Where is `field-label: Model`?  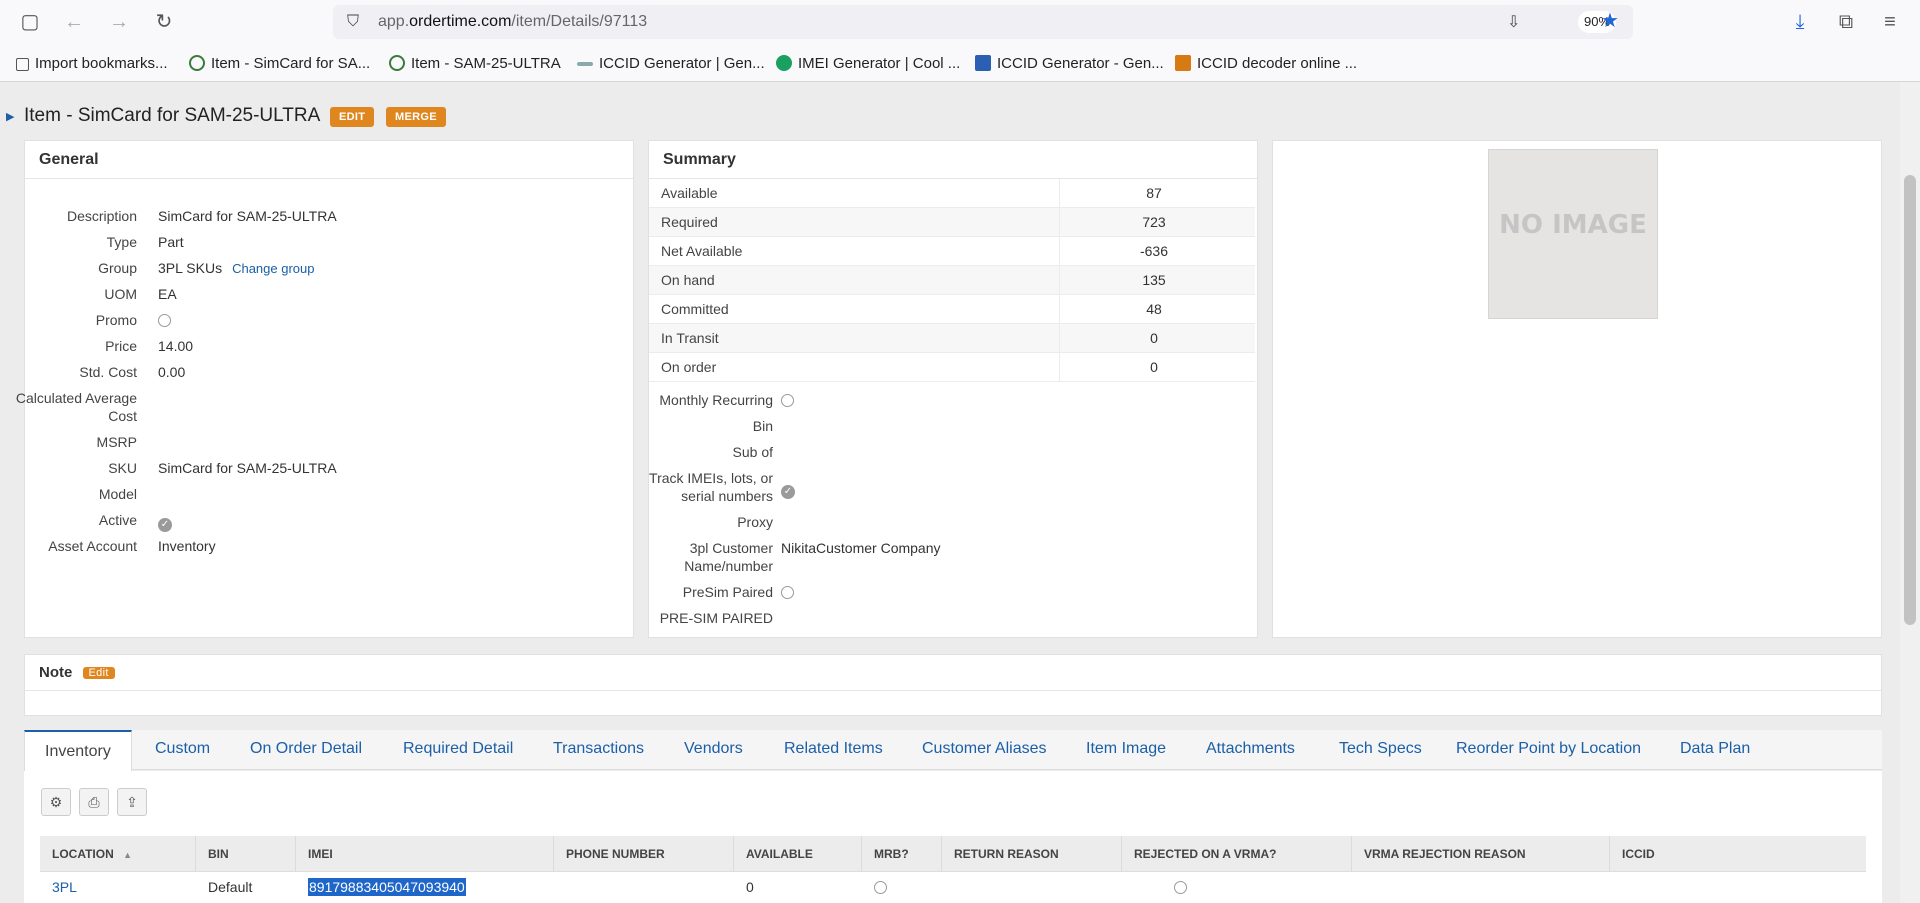
field-label: Model is located at coordinates (117, 494).